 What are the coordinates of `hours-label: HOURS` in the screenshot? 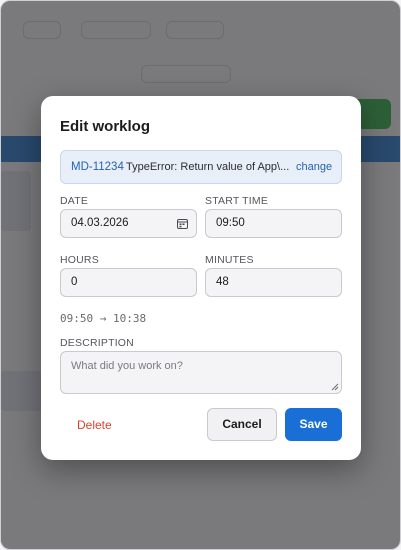 It's located at (79, 260).